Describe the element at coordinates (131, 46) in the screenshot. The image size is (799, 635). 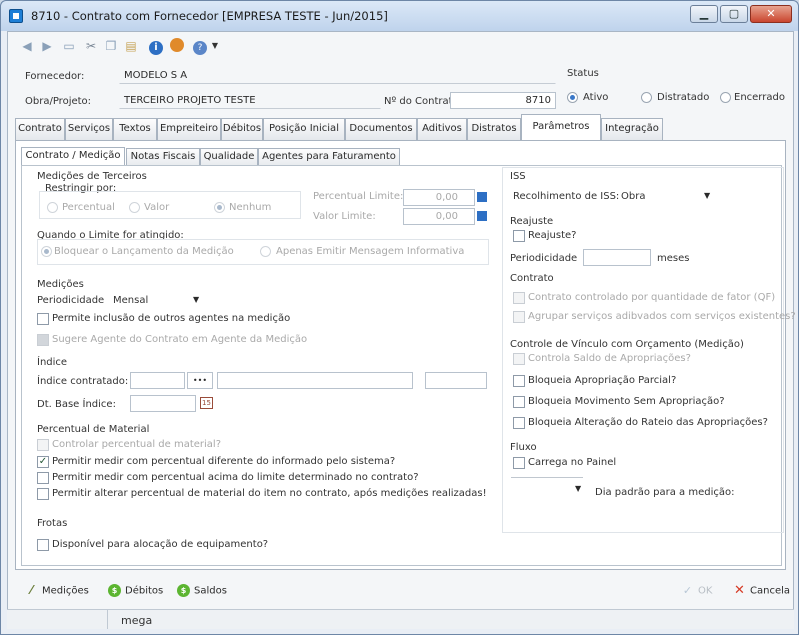
I see `paste-icon: ▤` at that location.